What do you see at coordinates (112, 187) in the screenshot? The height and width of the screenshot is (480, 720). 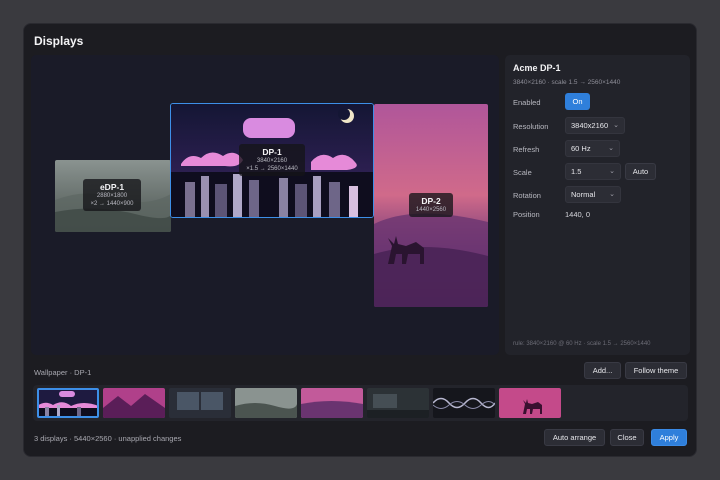 I see `monitor-name: eDP-1` at bounding box center [112, 187].